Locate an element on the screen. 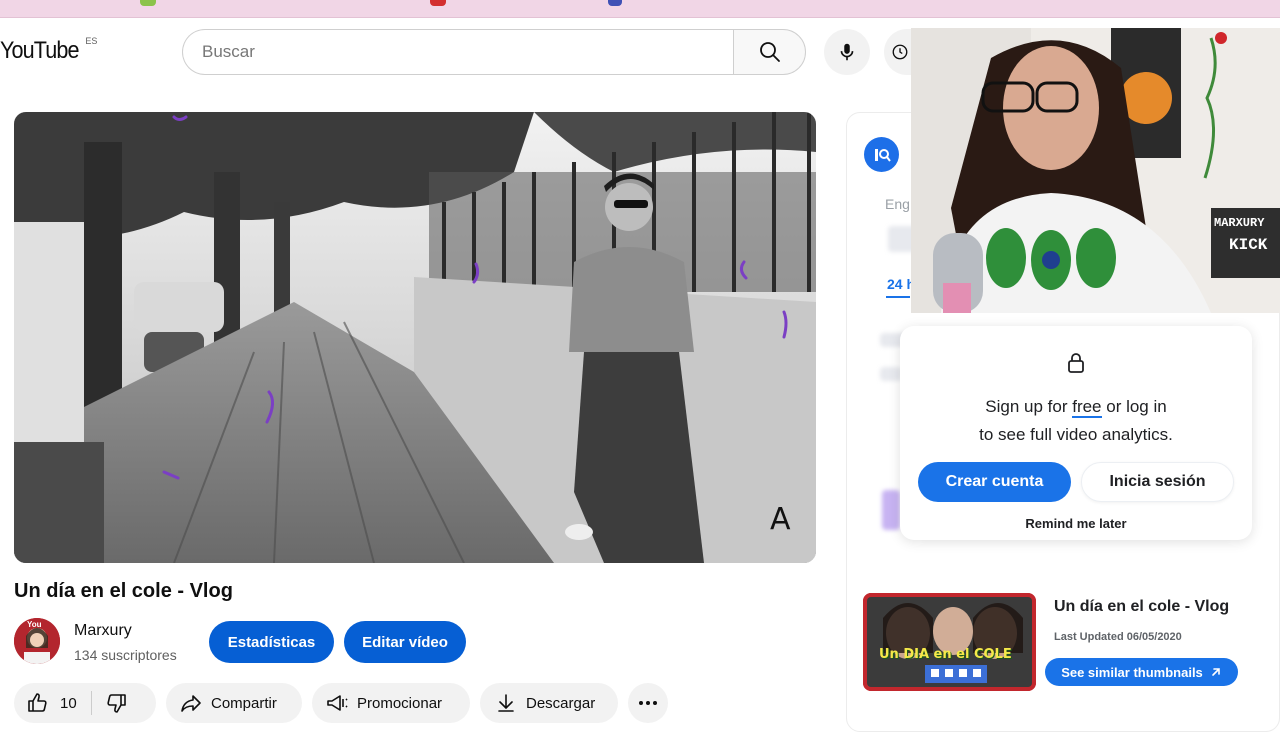 Image resolution: width=1280 pixels, height=732 pixels. edit-video-button: Editar vídeo is located at coordinates (405, 642).